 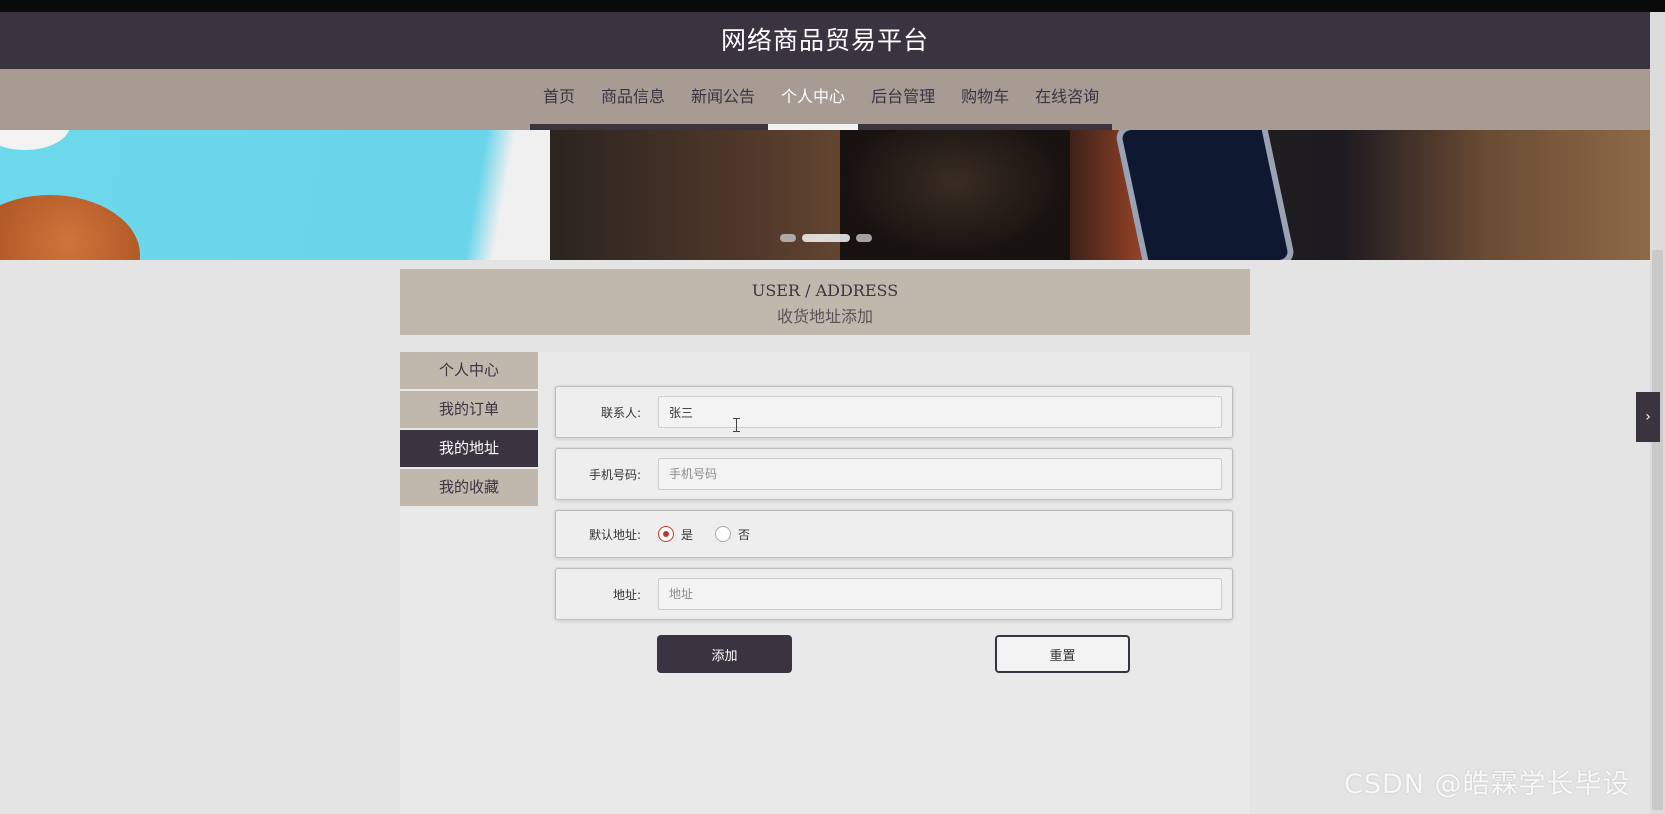 I want to click on contact-label: 联系人:, so click(x=620, y=412).